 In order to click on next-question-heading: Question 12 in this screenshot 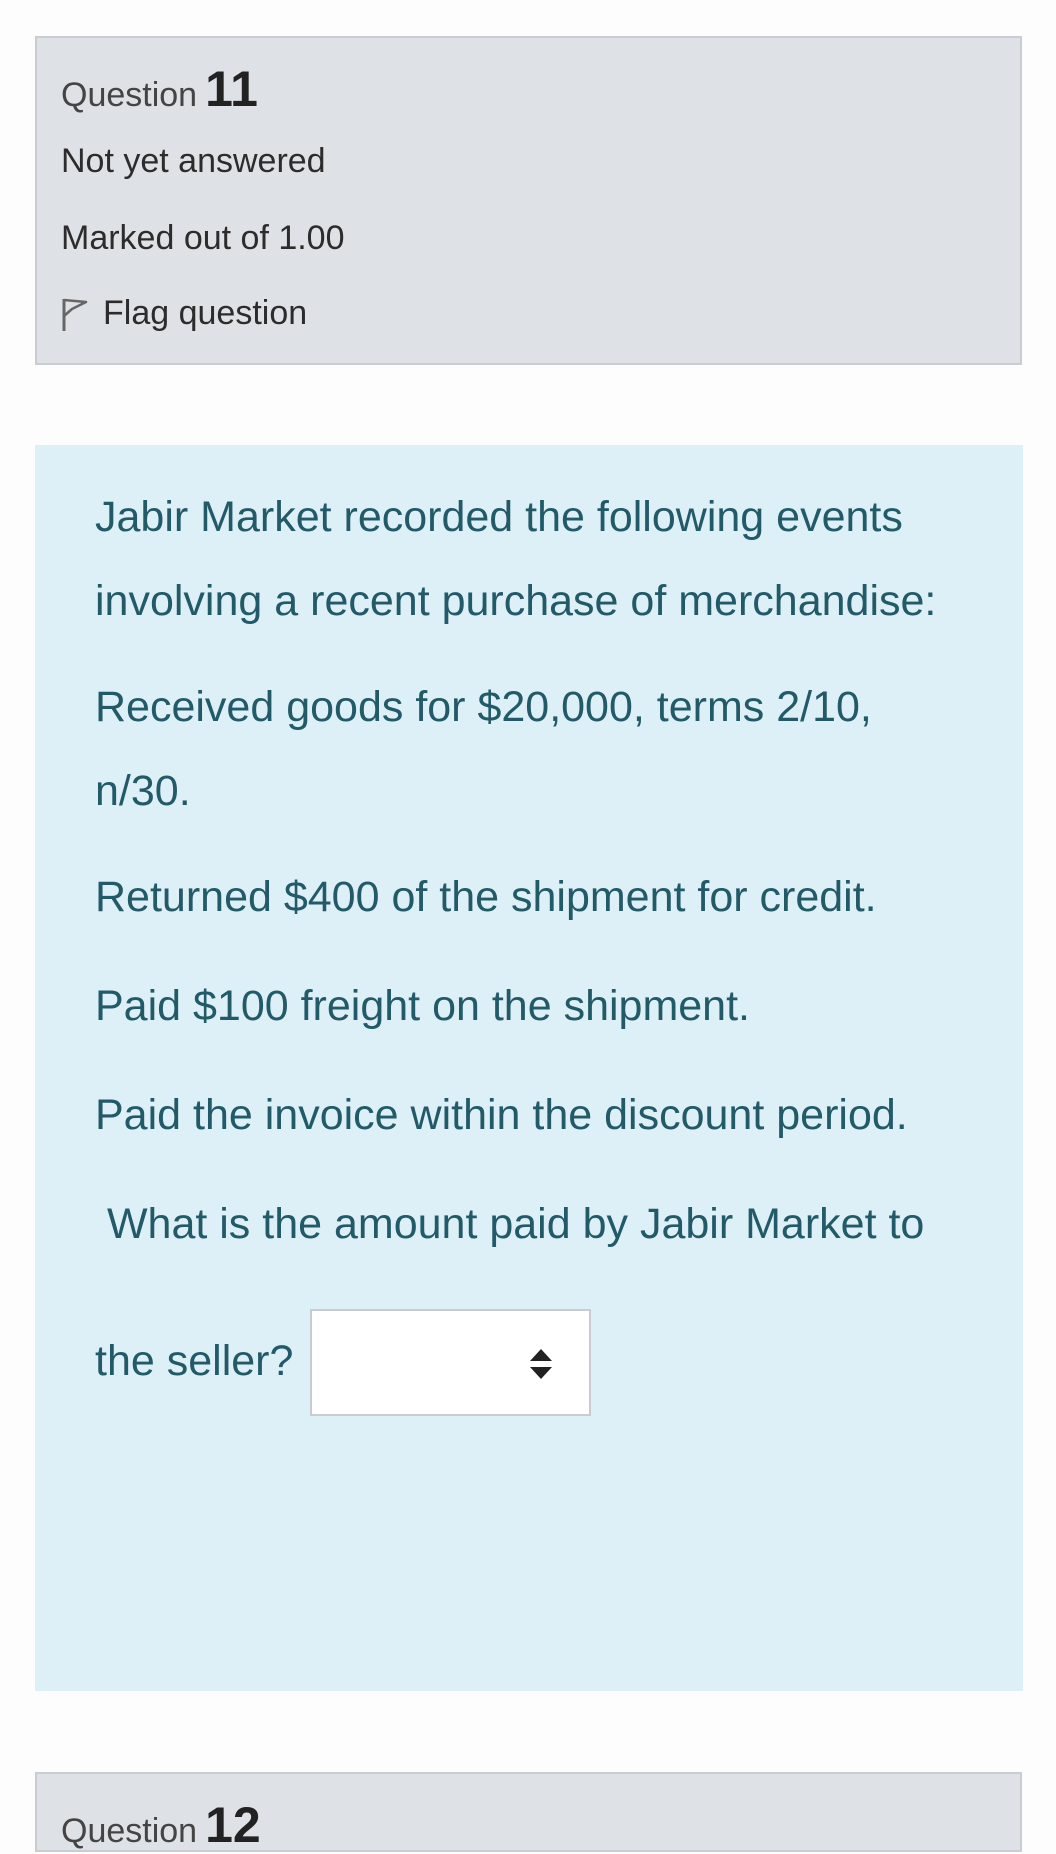, I will do `click(161, 1825)`.